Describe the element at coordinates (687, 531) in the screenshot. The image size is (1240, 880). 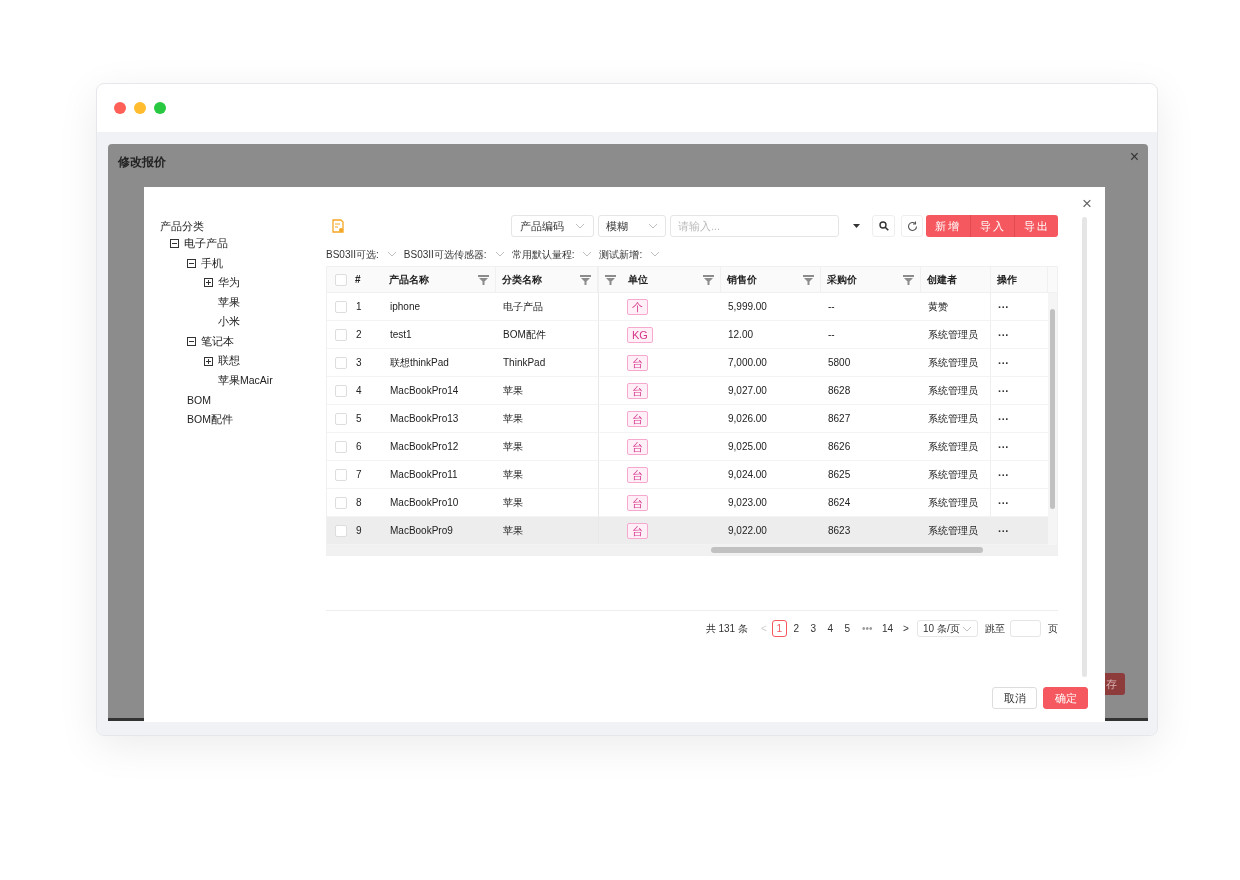
I see `table-row: 9 MacBookPro9 苹果 台 9,022.00 8623 系统管理员 ···` at that location.